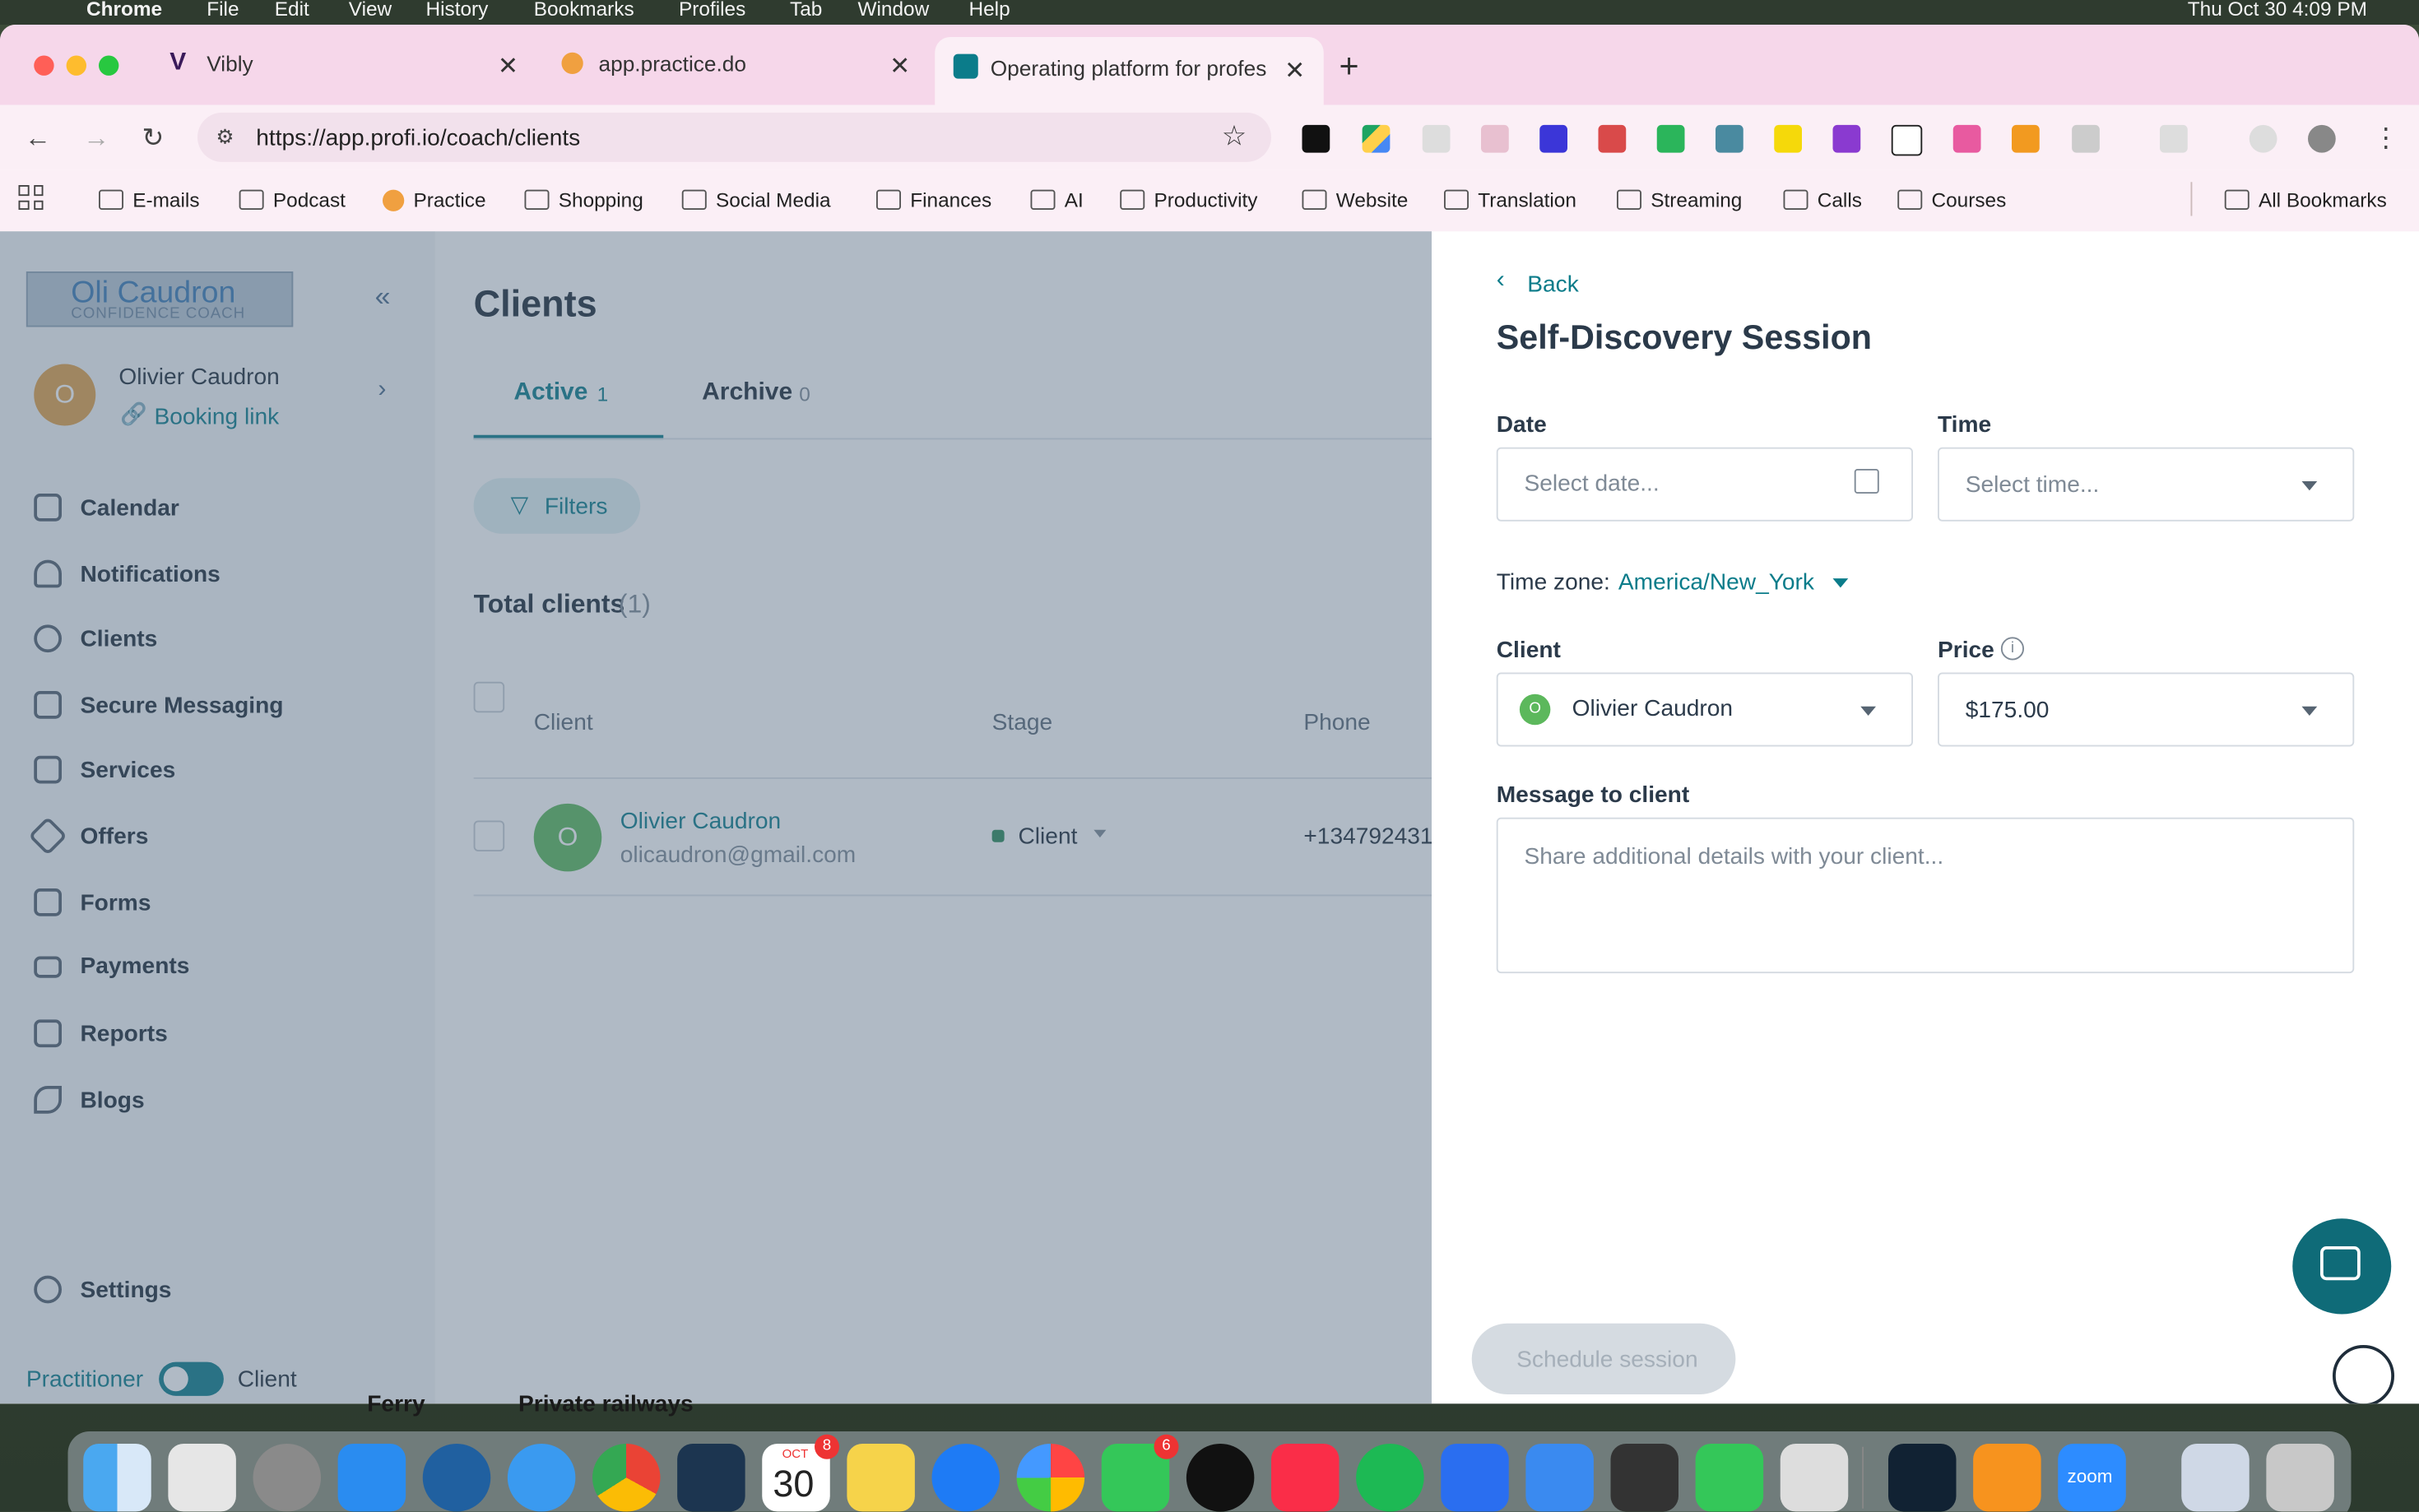 Image resolution: width=2419 pixels, height=1512 pixels. I want to click on app-store-icon, so click(371, 1478).